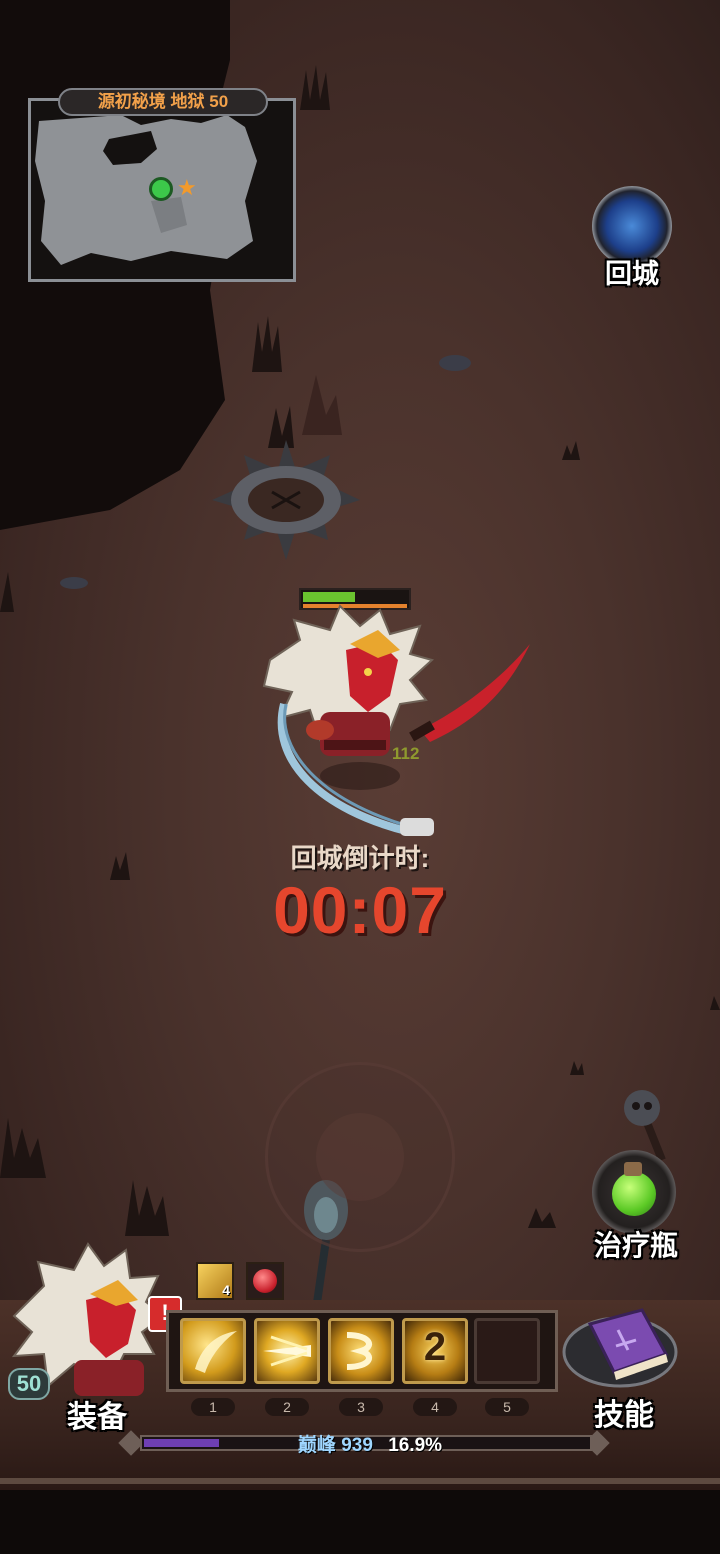  I want to click on potion-cork, so click(633, 1169).